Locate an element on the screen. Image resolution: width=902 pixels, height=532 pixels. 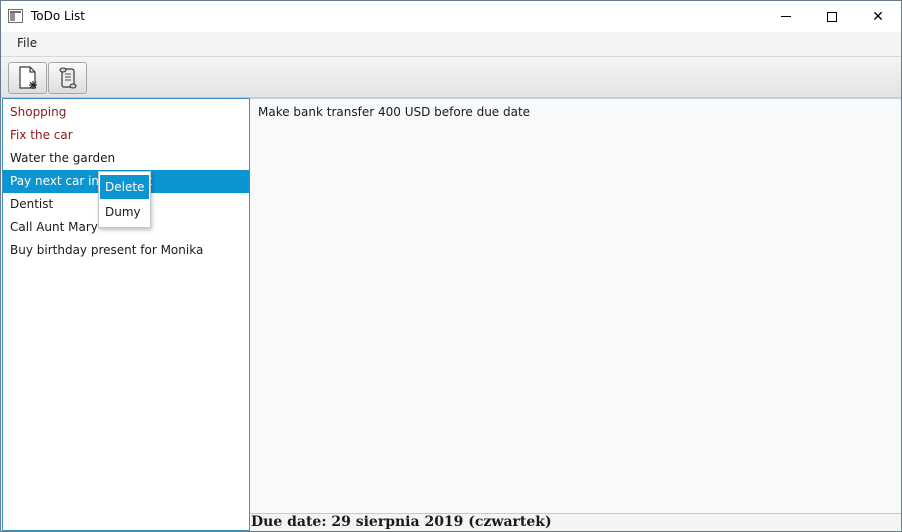
scroll-details-icon is located at coordinates (67, 78).